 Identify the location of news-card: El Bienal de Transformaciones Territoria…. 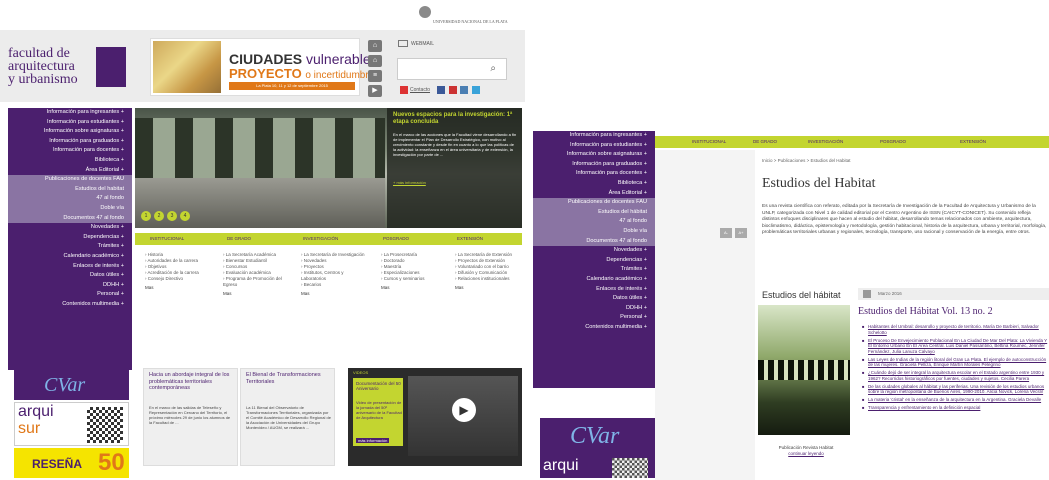
(287, 417).